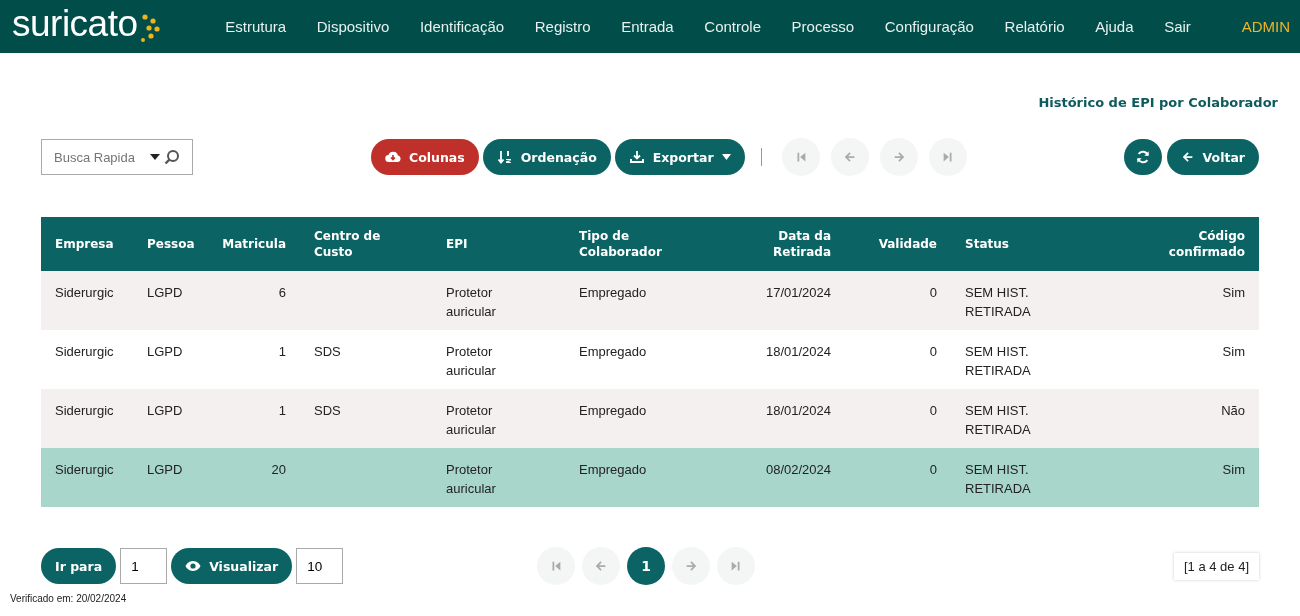 This screenshot has height=616, width=1300. What do you see at coordinates (646, 566) in the screenshot?
I see `page-button: 1` at bounding box center [646, 566].